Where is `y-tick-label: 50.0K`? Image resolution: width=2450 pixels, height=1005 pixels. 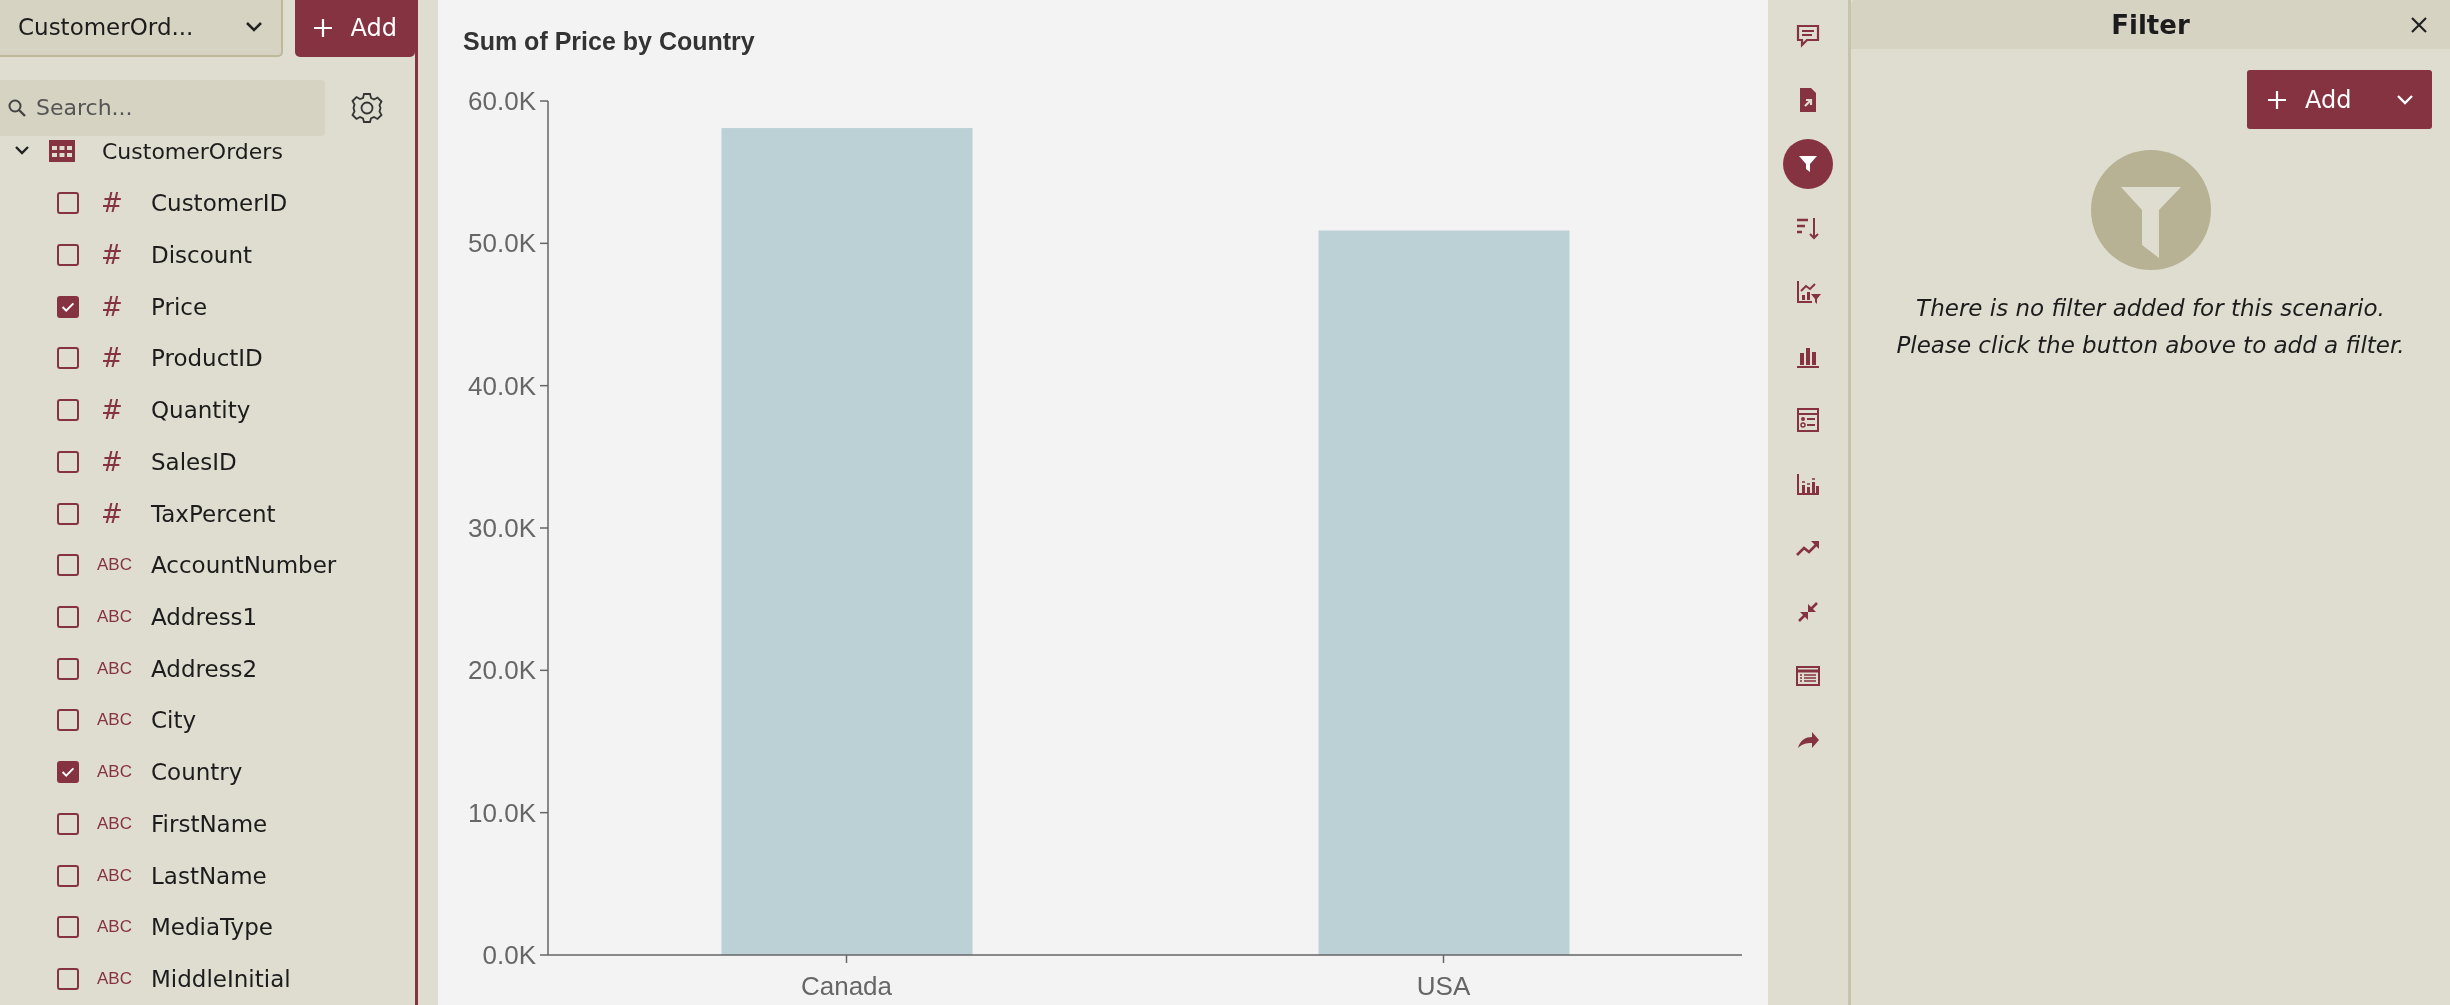
y-tick-label: 50.0K is located at coordinates (502, 243).